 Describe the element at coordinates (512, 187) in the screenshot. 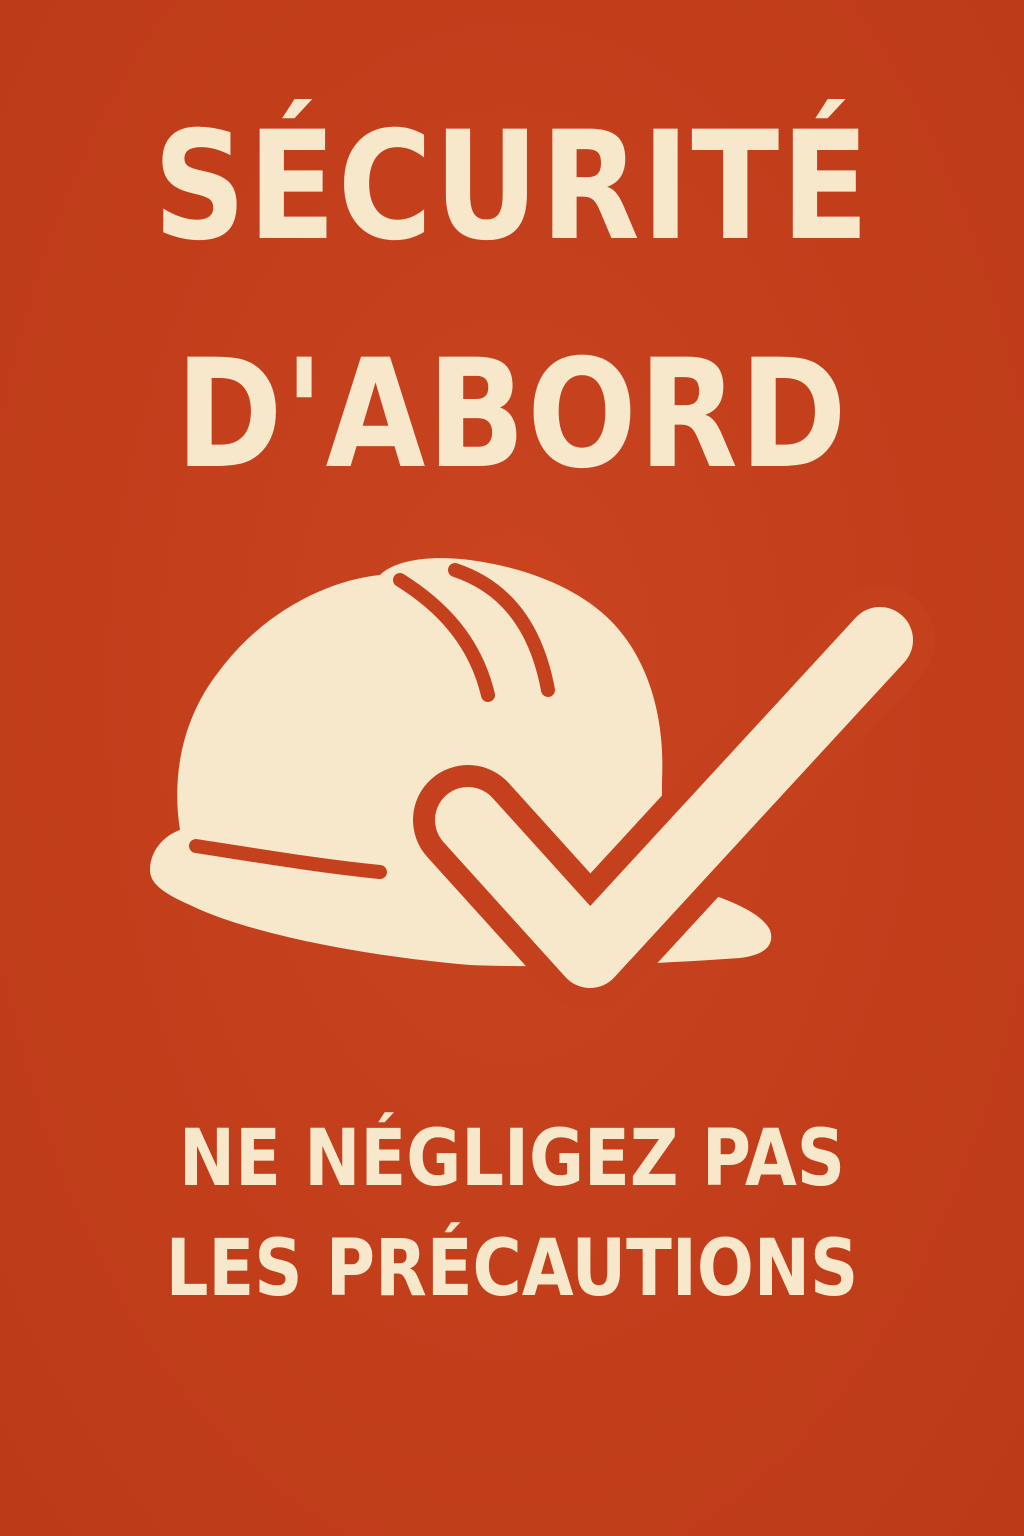

I see `headline-line-1: SÉCURITÉ` at that location.